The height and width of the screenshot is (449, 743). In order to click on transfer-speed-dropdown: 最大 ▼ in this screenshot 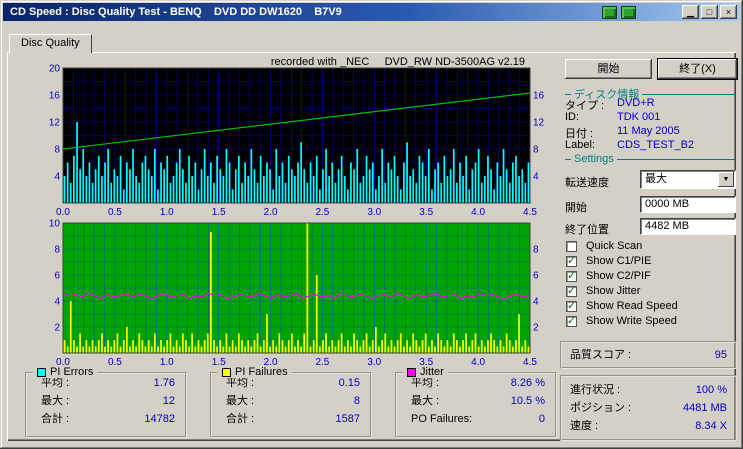, I will do `click(688, 179)`.